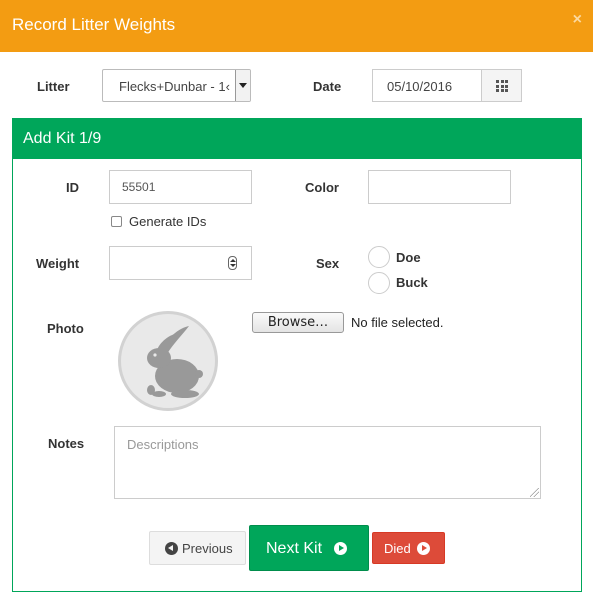 This screenshot has height=606, width=593. I want to click on notes-label: Notes, so click(66, 443).